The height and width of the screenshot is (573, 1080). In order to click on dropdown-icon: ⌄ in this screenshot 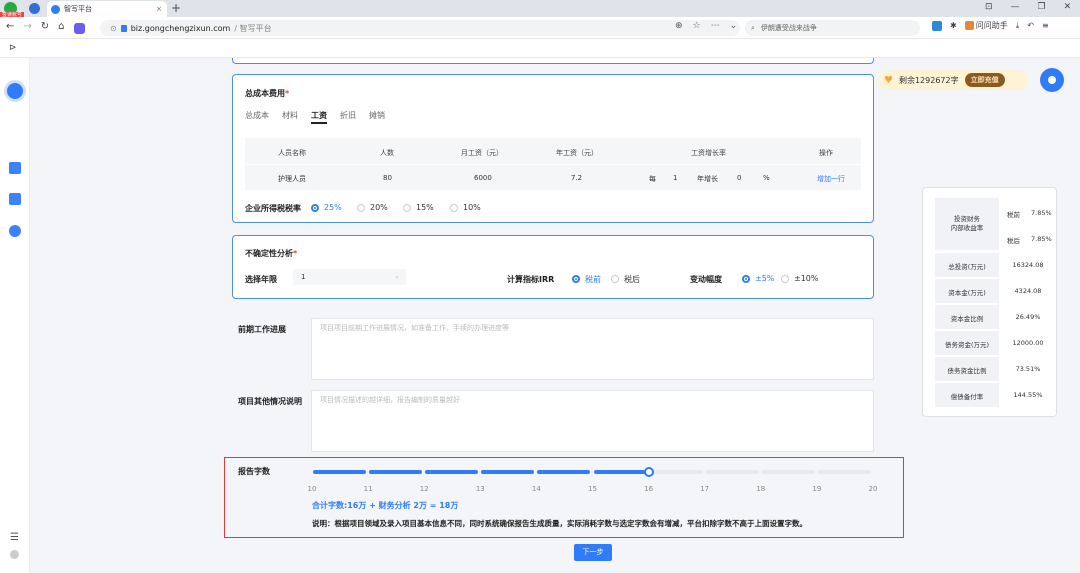, I will do `click(734, 26)`.